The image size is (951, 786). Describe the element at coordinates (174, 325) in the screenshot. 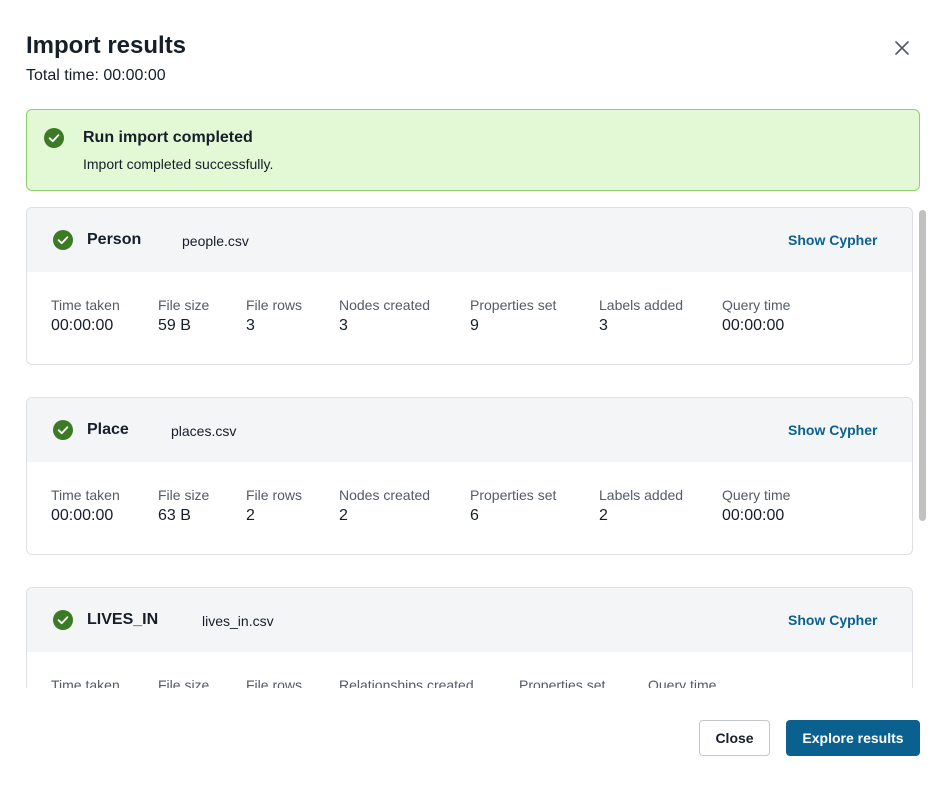

I see `stat-value: 59 B` at that location.